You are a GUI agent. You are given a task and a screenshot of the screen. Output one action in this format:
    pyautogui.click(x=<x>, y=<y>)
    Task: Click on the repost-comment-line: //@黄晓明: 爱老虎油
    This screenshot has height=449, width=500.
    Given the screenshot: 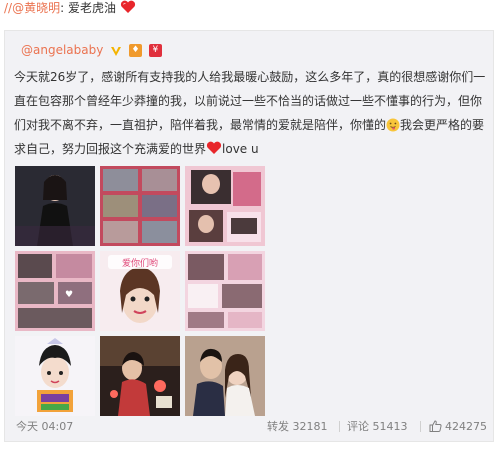 What is the action you would take?
    pyautogui.click(x=70, y=8)
    